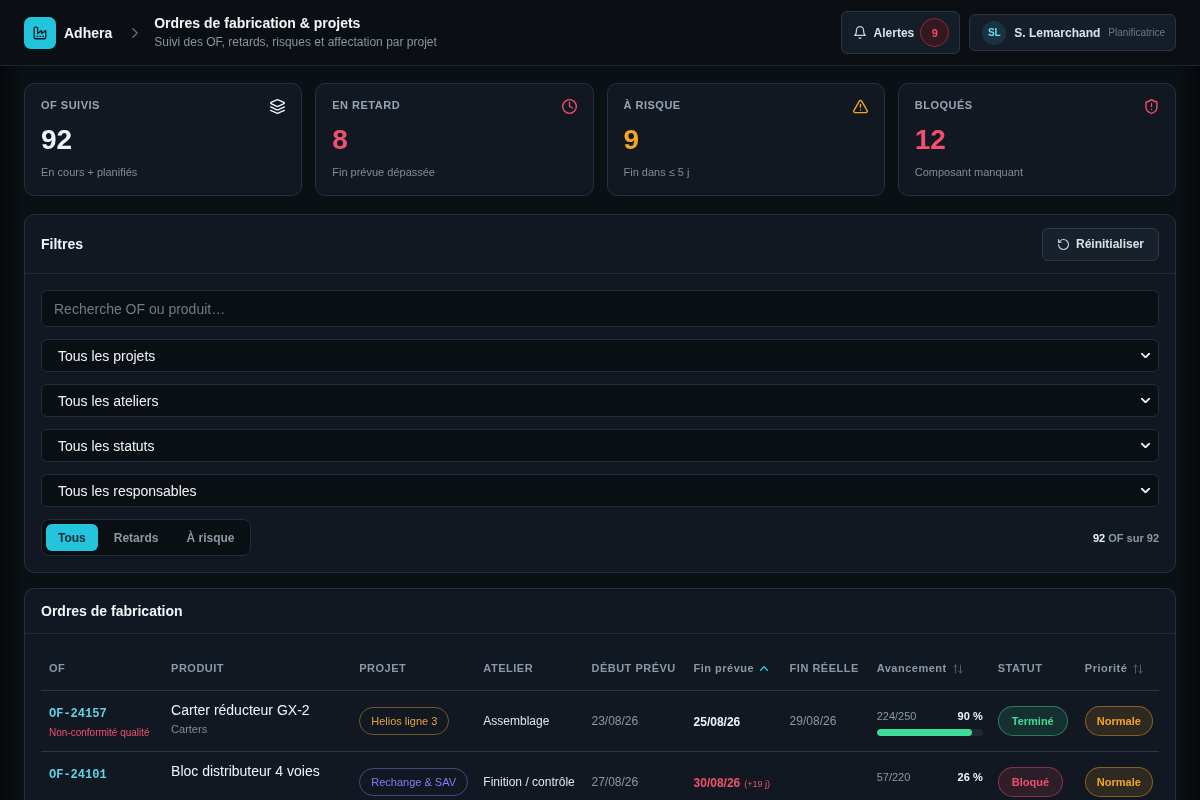  What do you see at coordinates (994, 32) in the screenshot?
I see `user-avatar: SL` at bounding box center [994, 32].